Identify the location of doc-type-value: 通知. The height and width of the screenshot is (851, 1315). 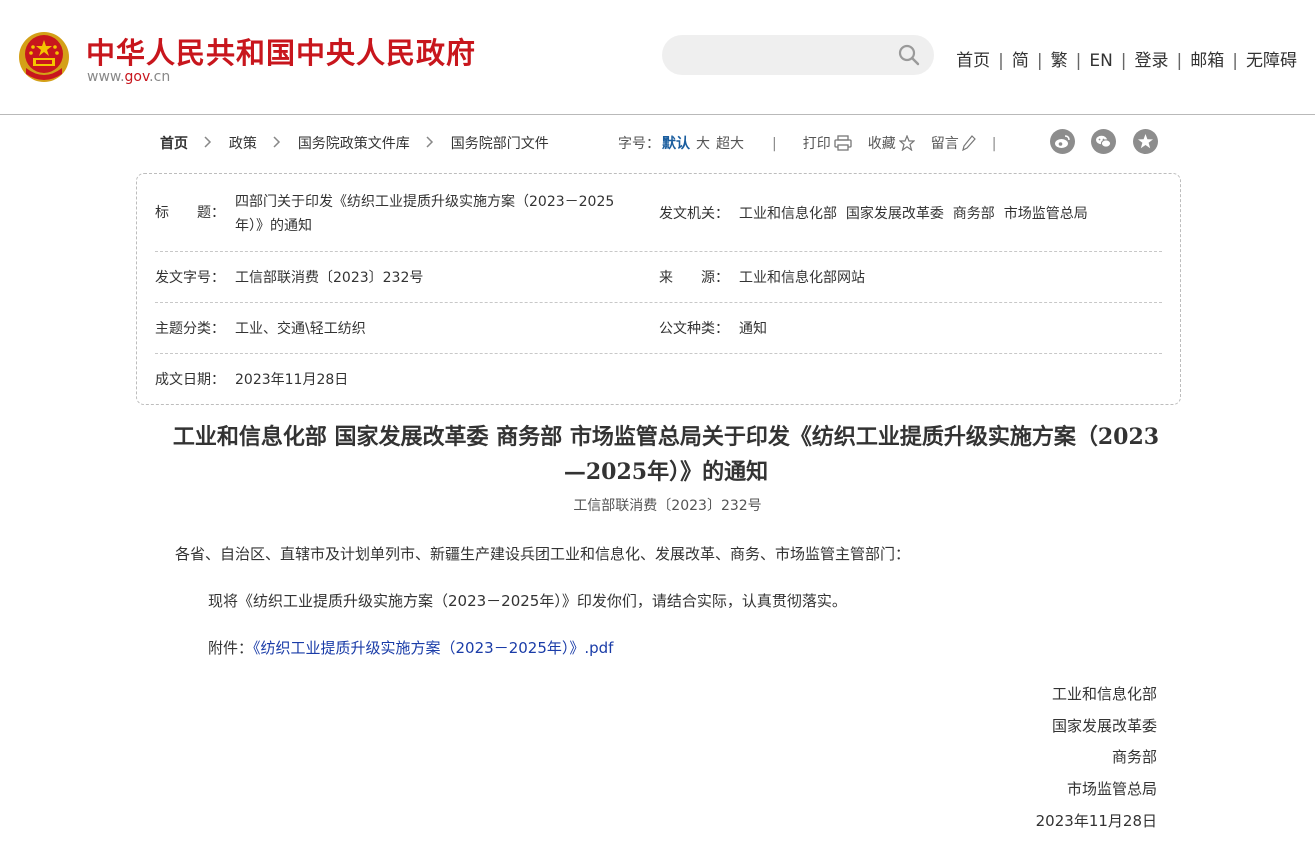
(753, 329).